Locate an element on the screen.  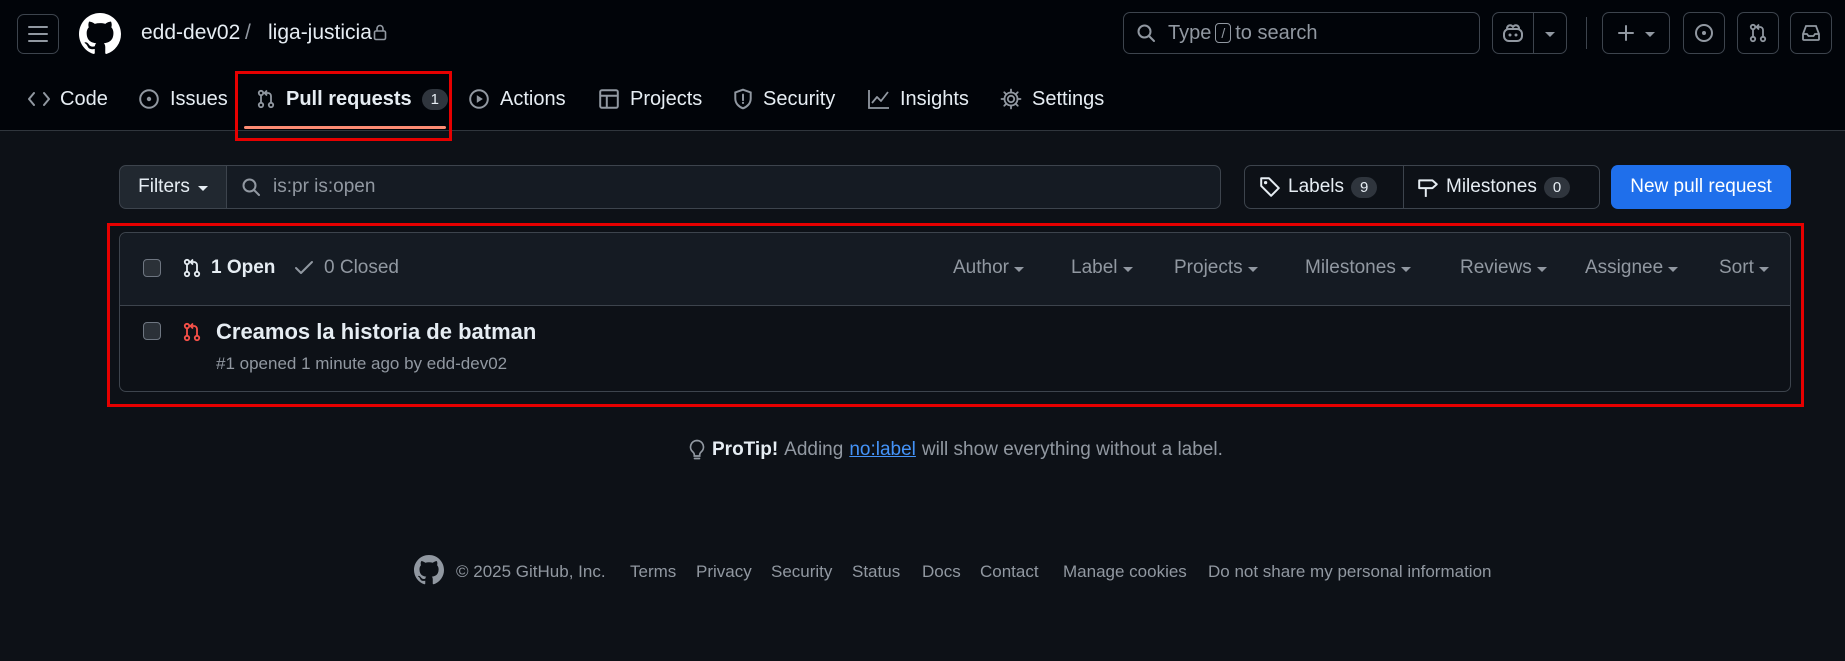
menu-button is located at coordinates (38, 34).